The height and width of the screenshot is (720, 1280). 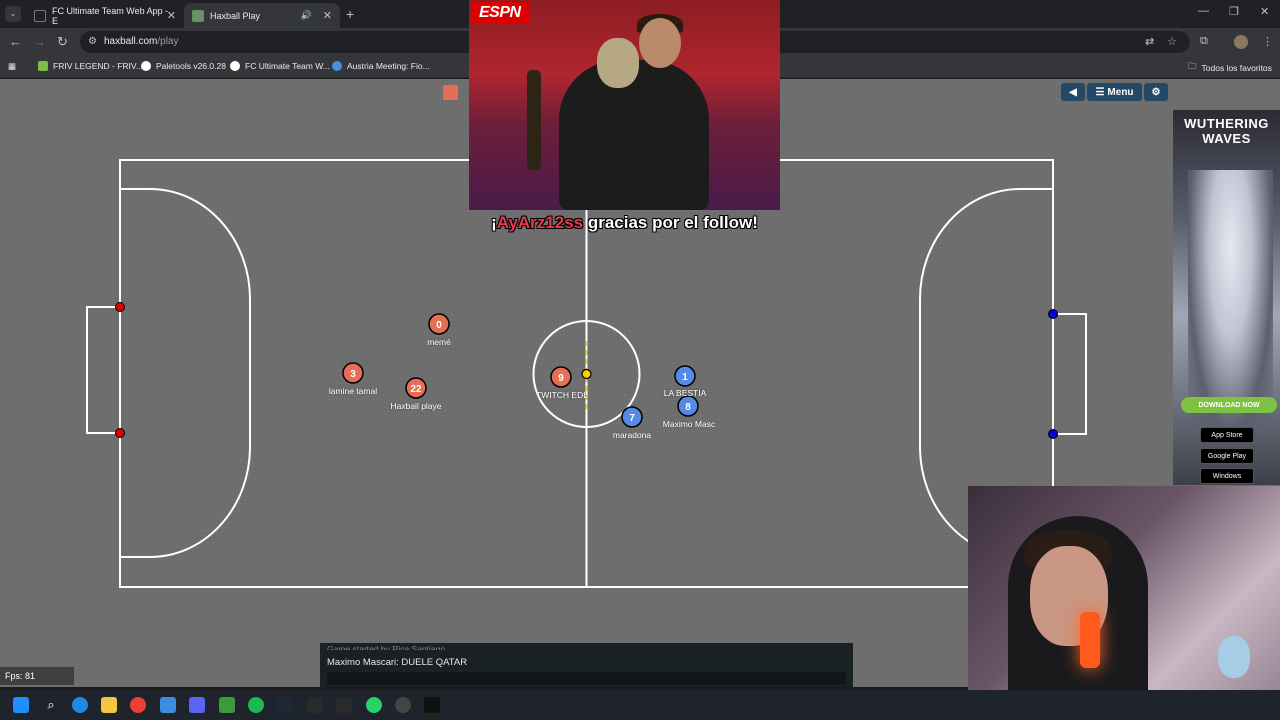 I want to click on sound-toggle-button: ◀, so click(x=1073, y=92).